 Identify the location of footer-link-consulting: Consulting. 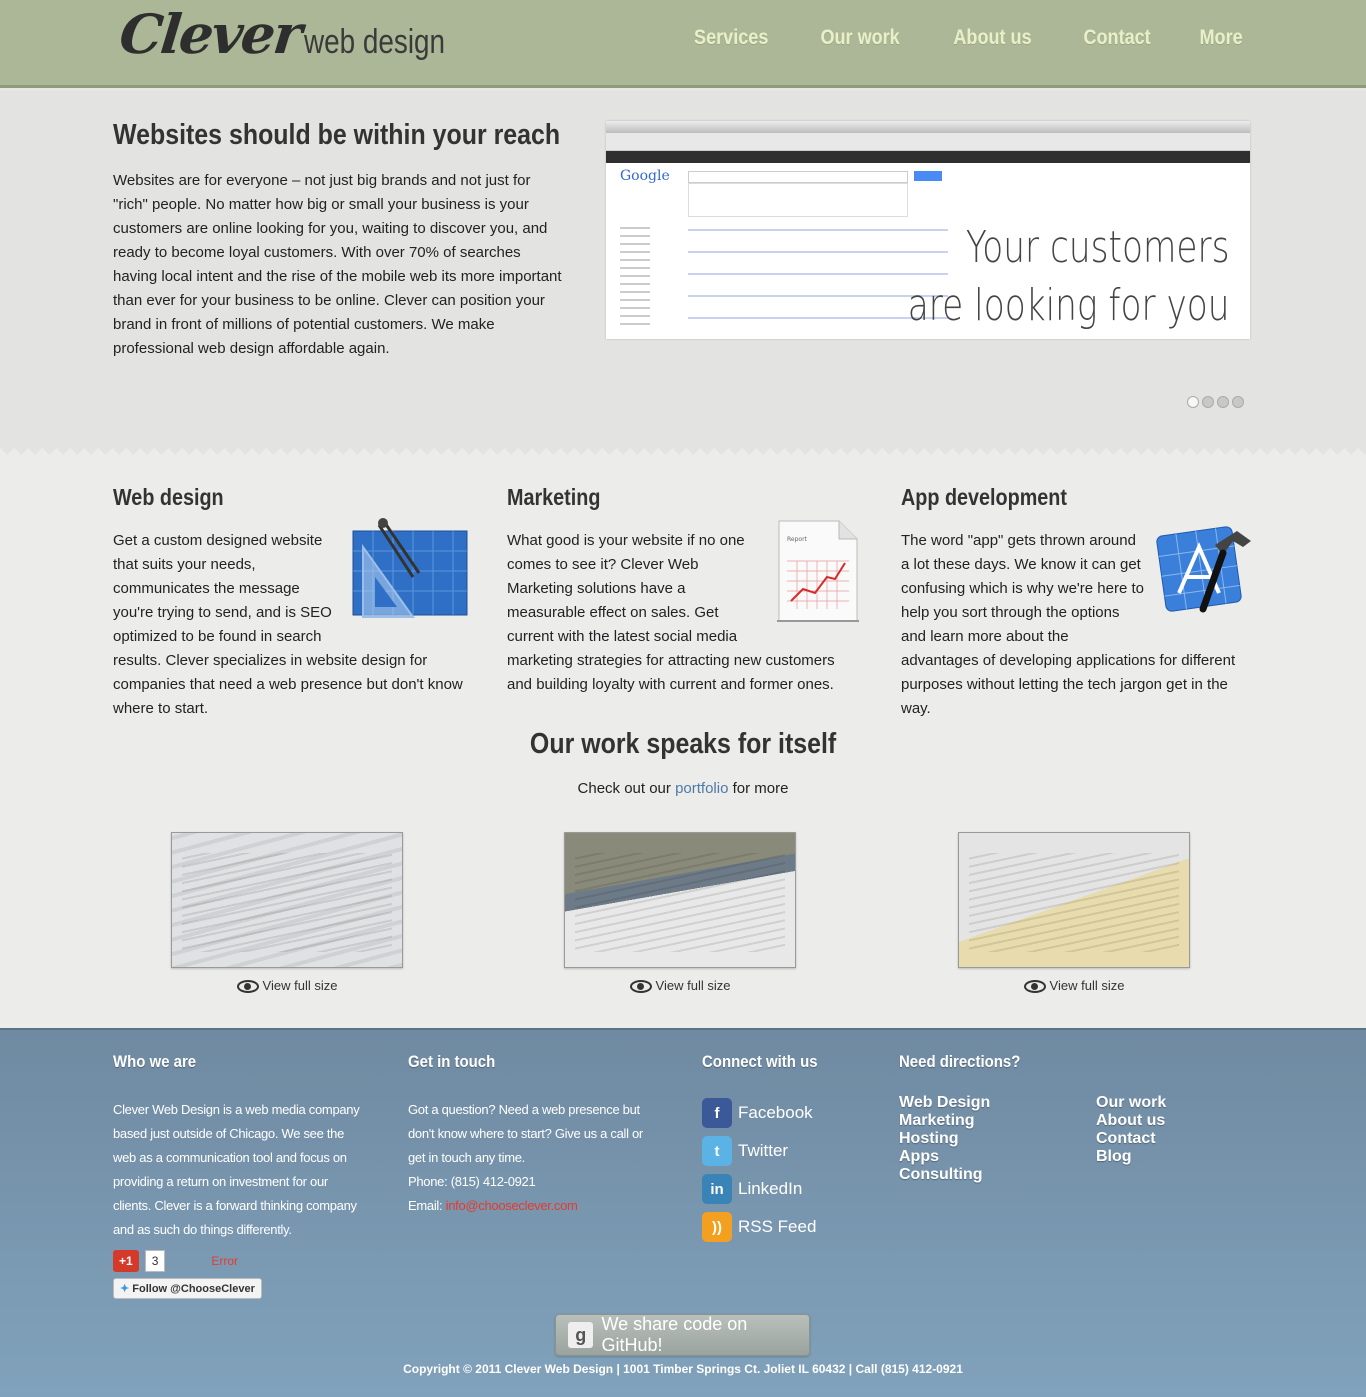
(997, 1175).